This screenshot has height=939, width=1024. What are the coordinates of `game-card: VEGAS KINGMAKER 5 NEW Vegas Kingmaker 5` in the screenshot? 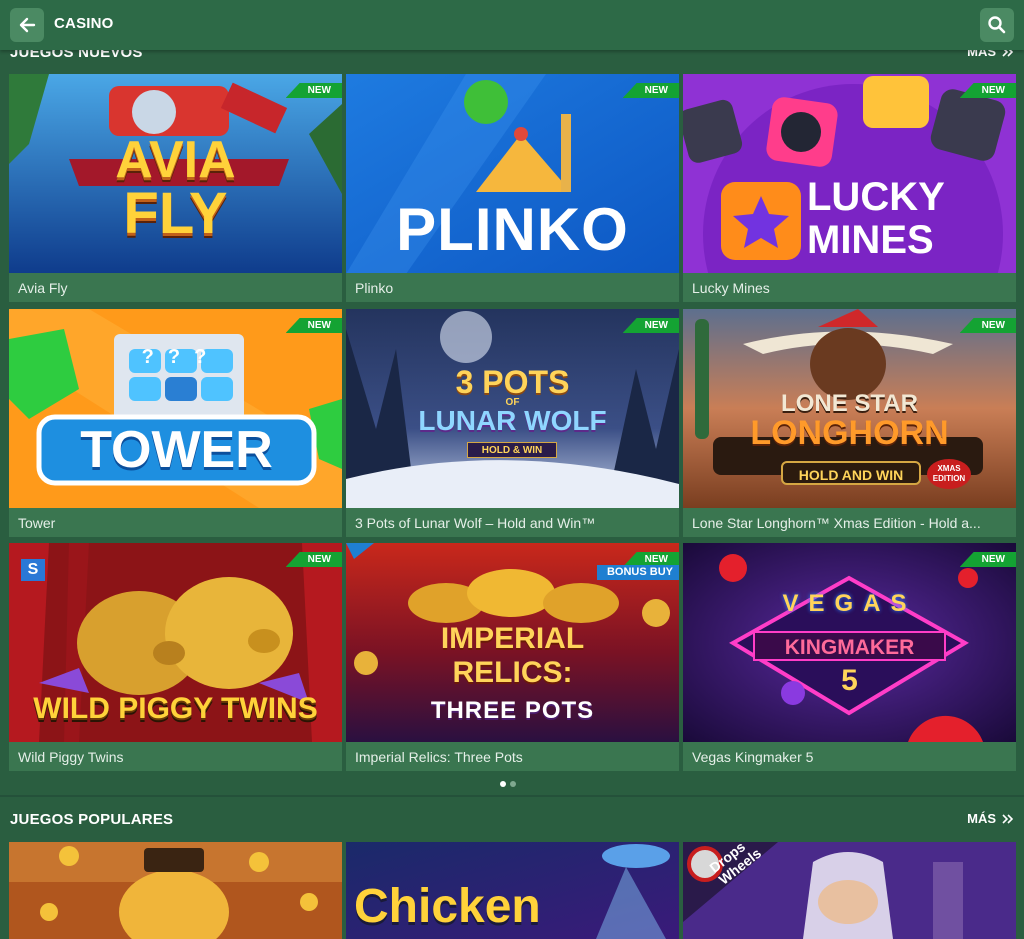 It's located at (849, 657).